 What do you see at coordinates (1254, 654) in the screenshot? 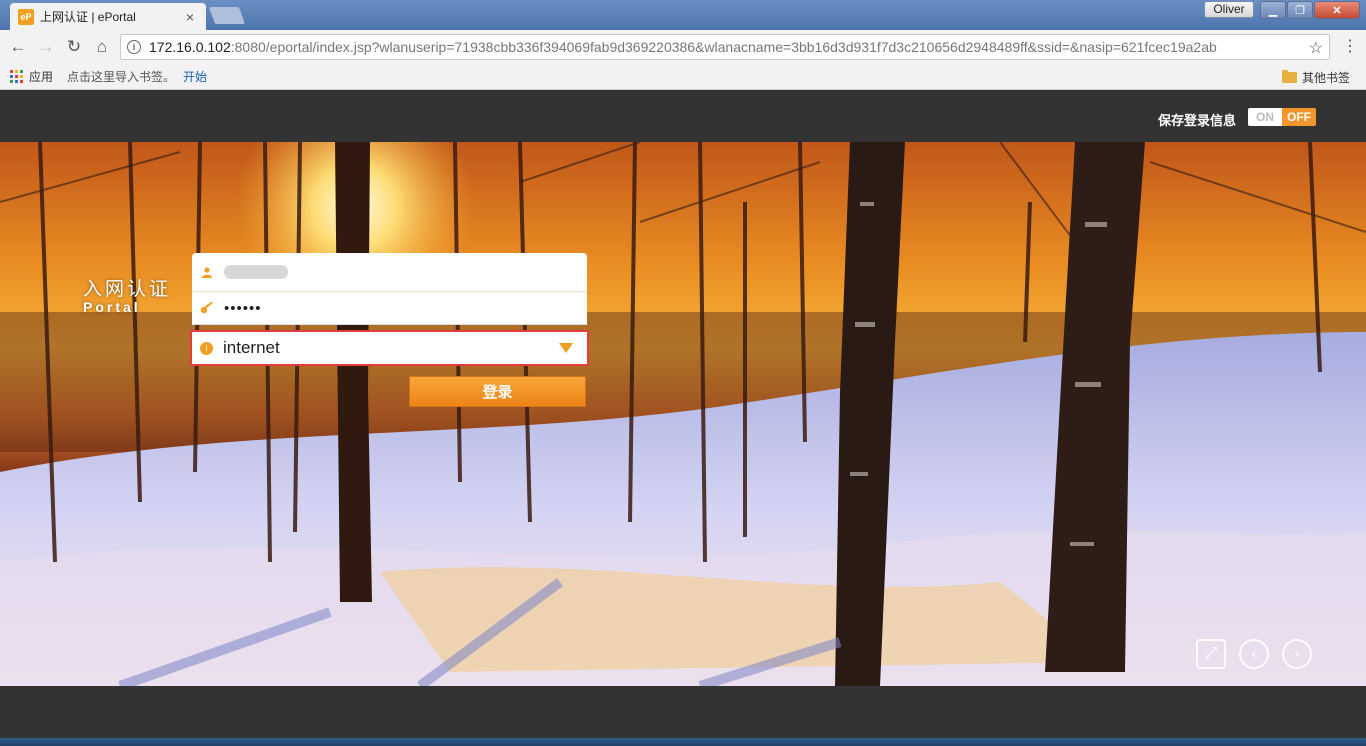
I see `prev-slide-icon: ‹` at bounding box center [1254, 654].